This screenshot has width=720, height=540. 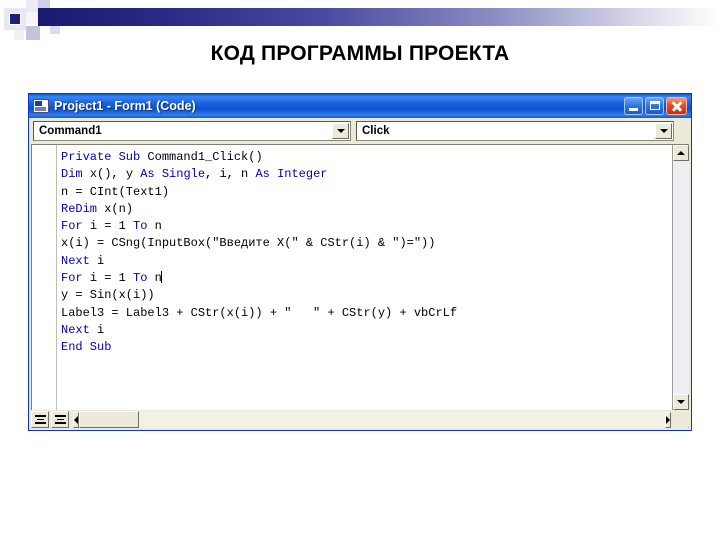 I want to click on scroll-right-icon, so click(x=668, y=419).